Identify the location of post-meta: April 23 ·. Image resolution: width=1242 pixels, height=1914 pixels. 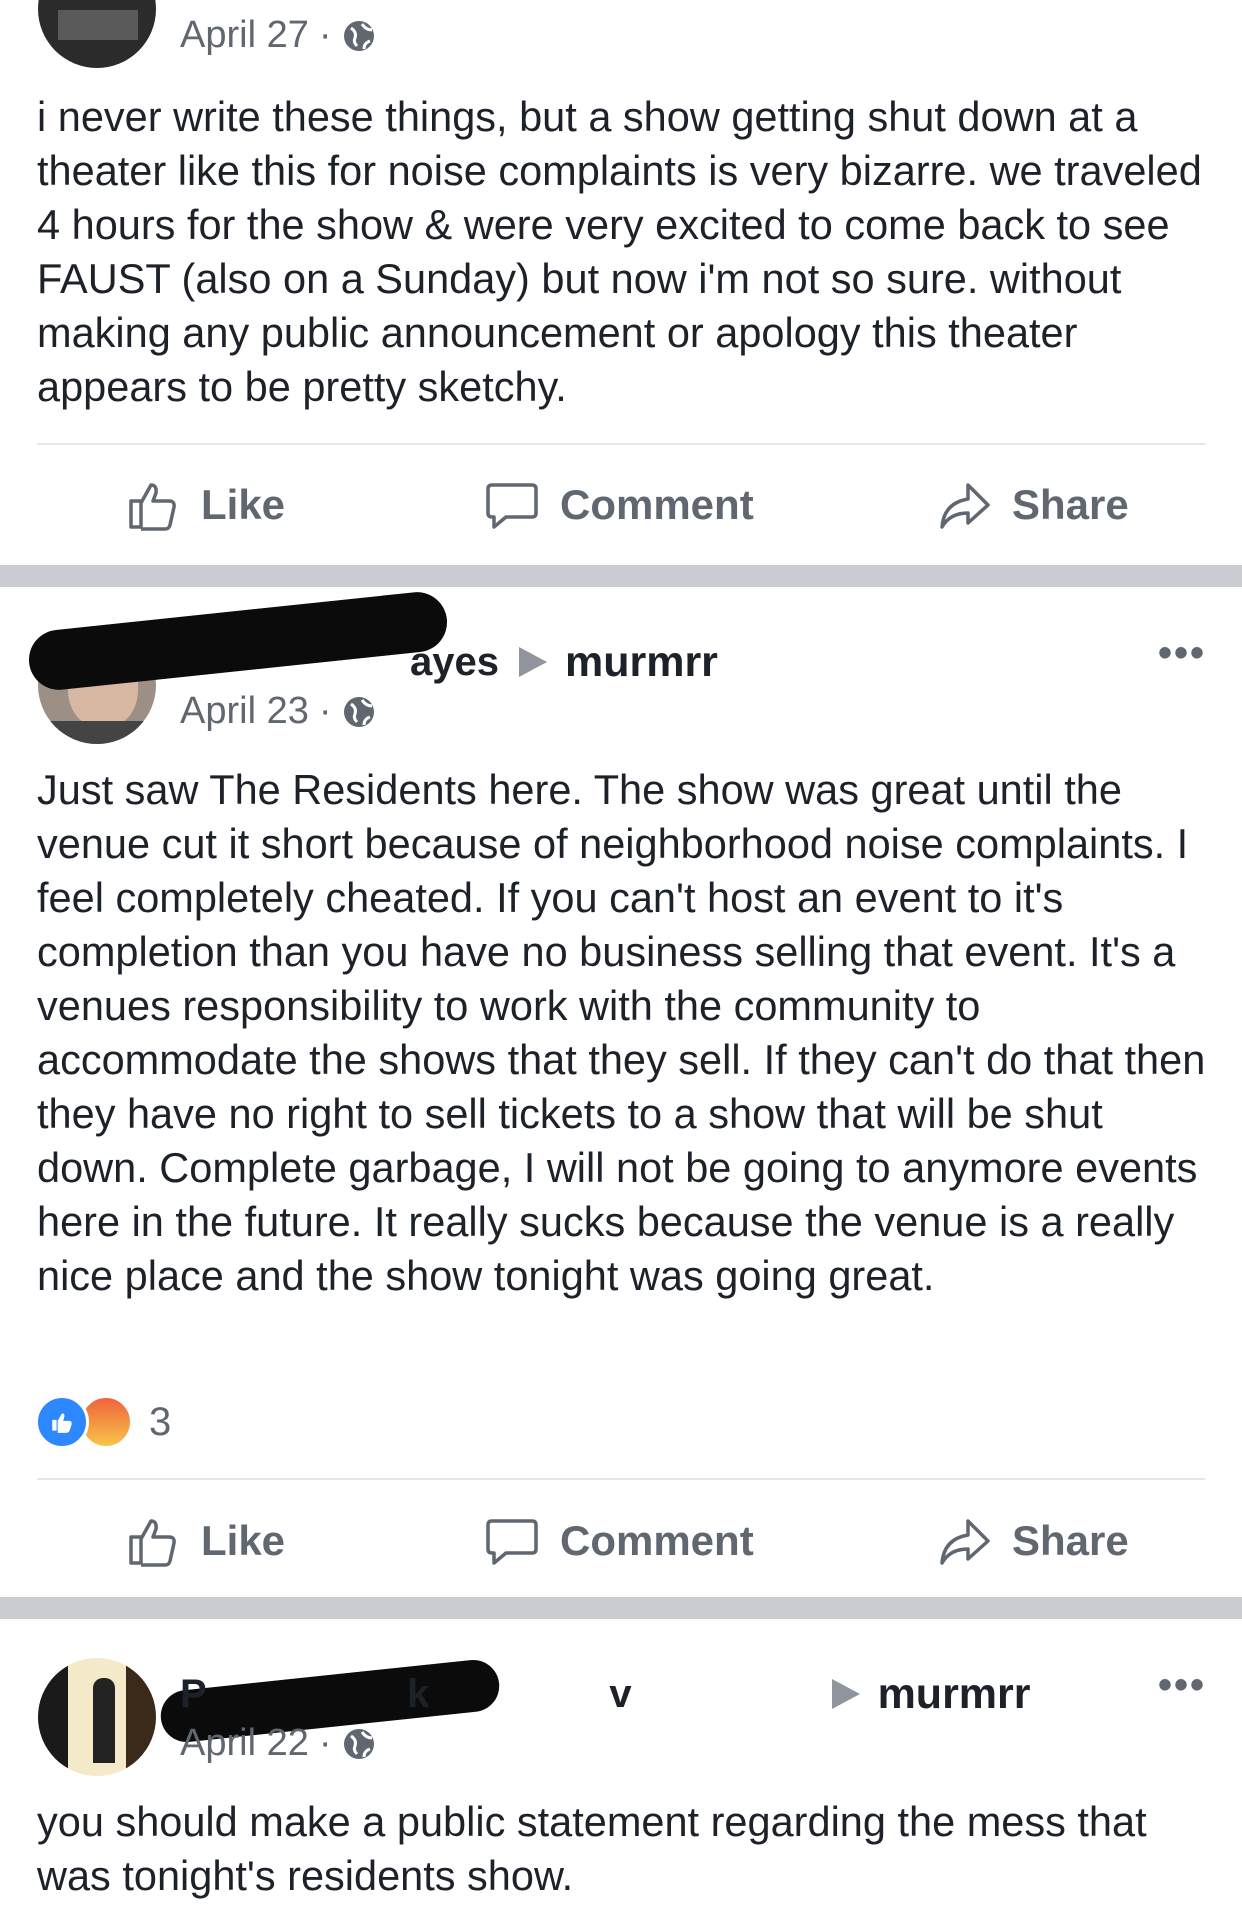
(278, 711).